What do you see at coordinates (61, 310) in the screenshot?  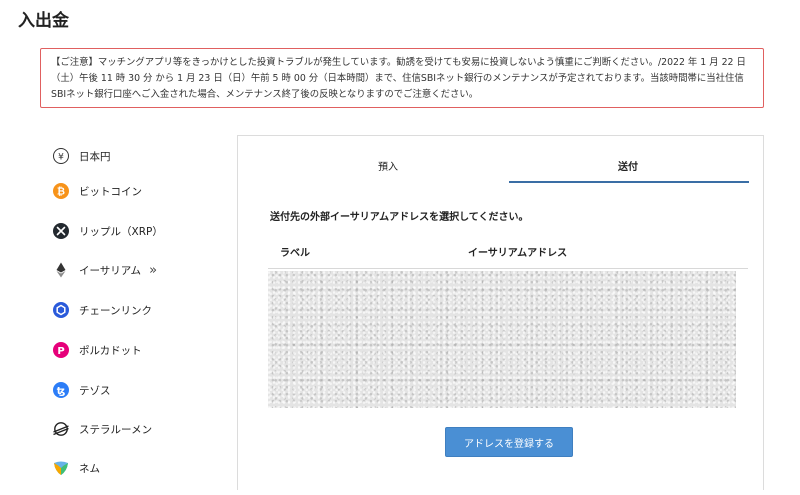 I see `chainlink-icon` at bounding box center [61, 310].